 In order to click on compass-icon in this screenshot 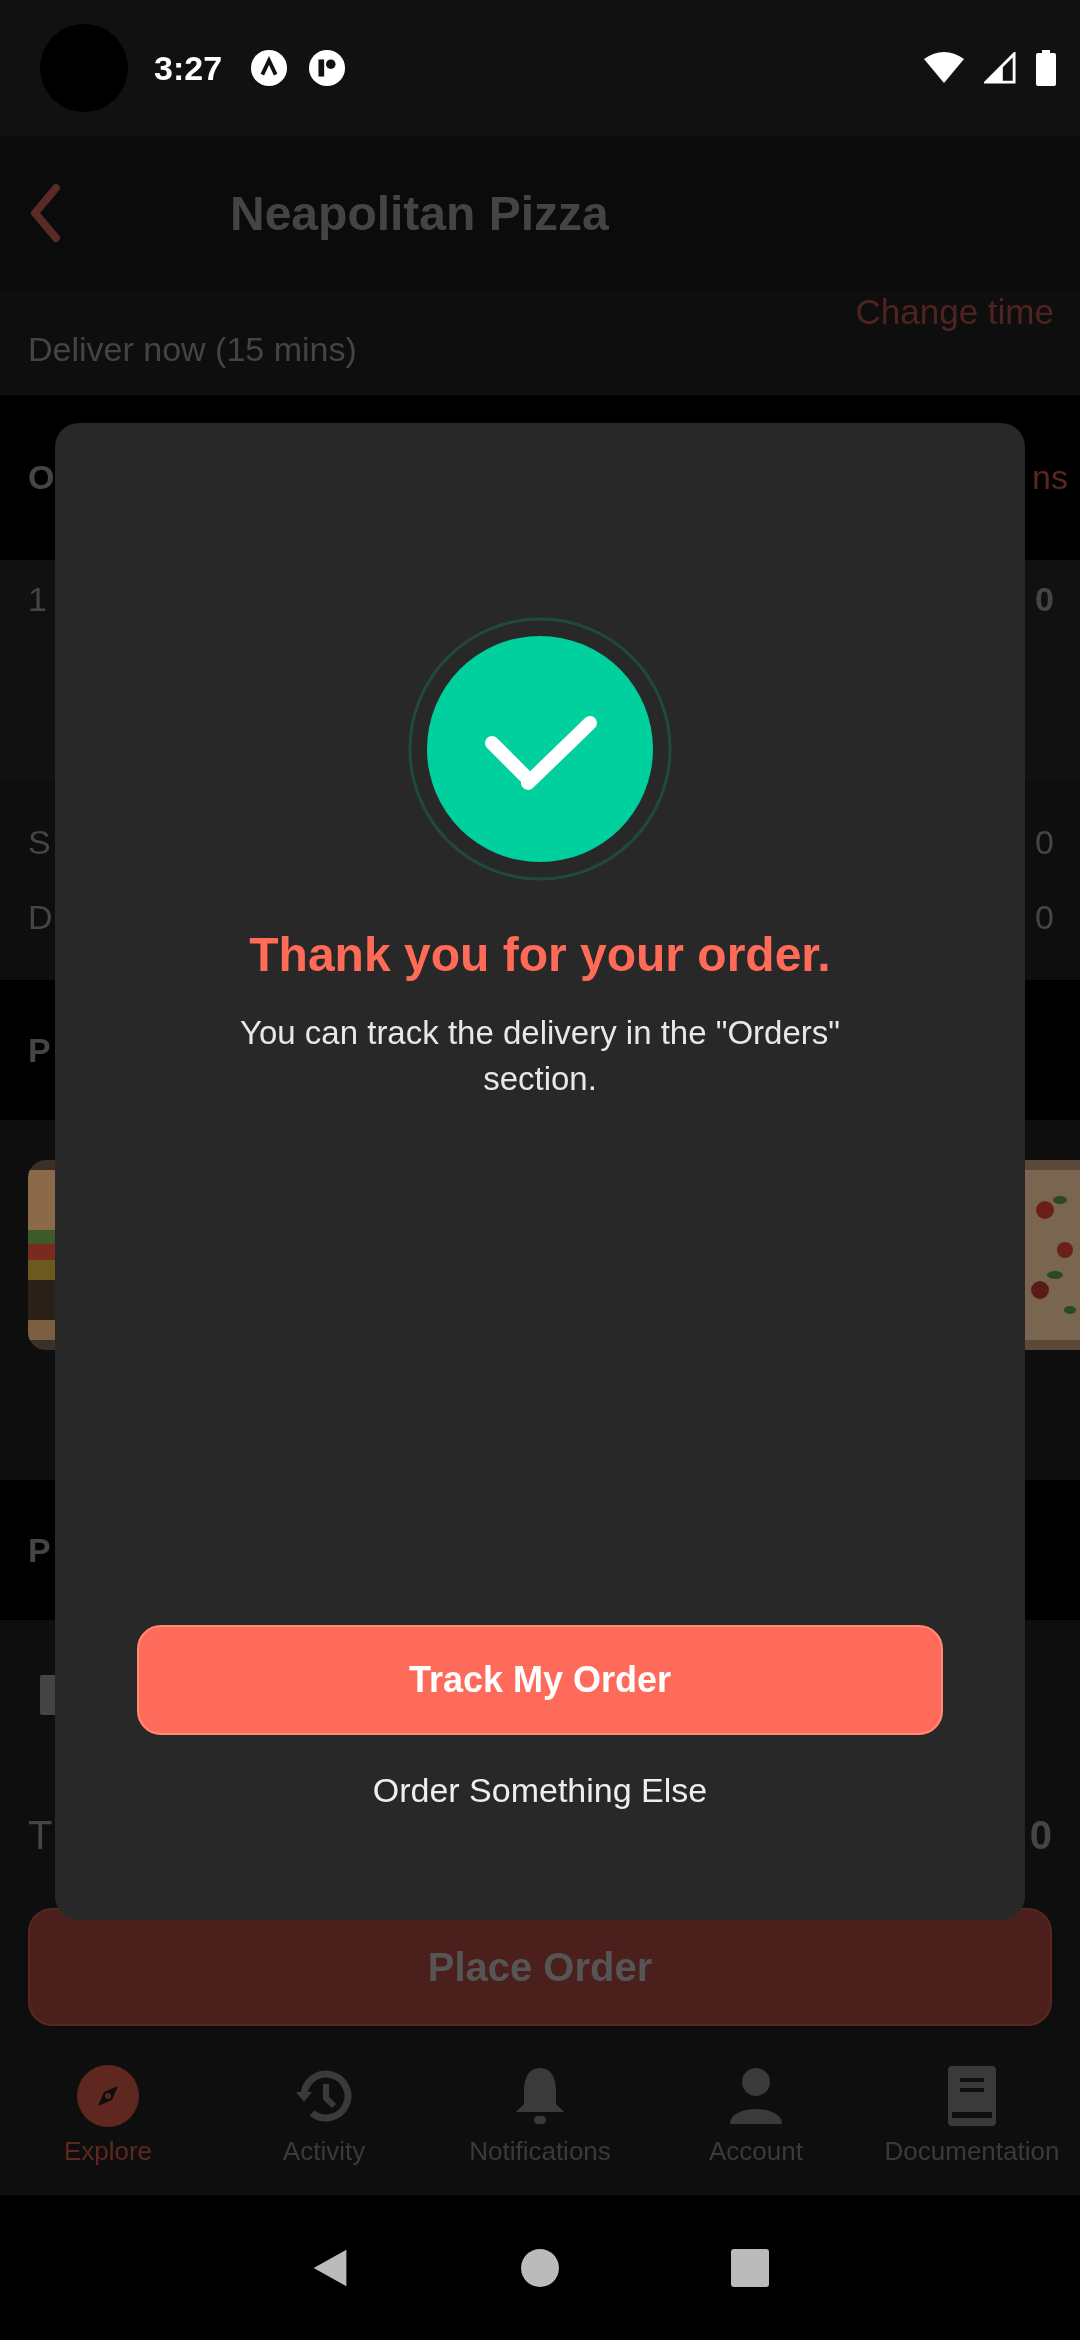, I will do `click(108, 2096)`.